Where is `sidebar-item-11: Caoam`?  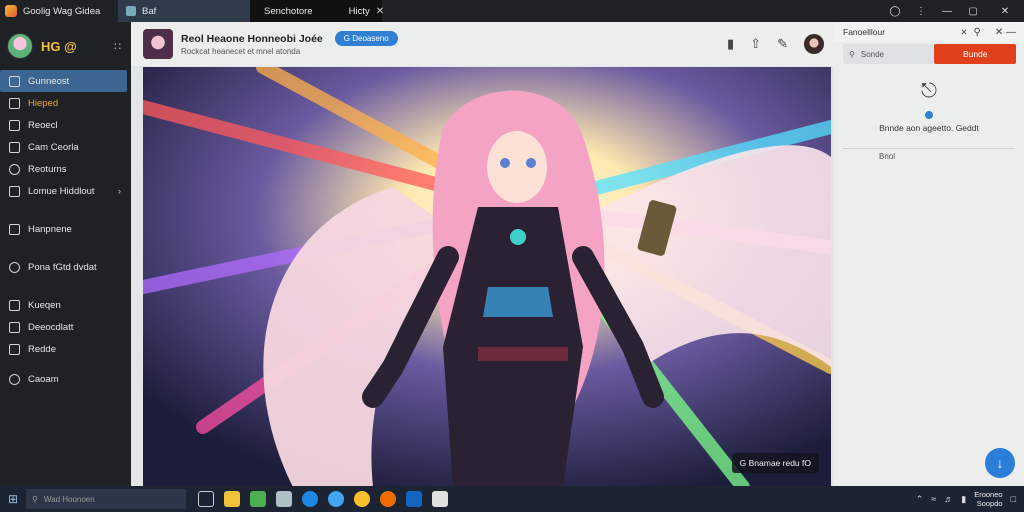
sidebar-item-11: Caoam is located at coordinates (63, 379).